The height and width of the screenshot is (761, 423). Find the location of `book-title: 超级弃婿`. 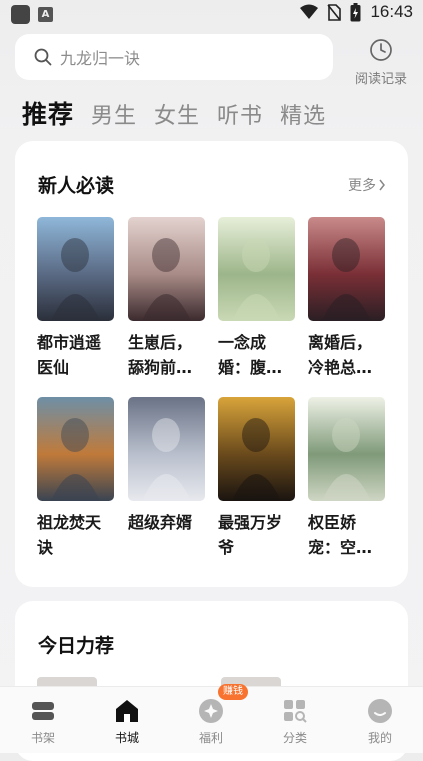

book-title: 超级弃婿 is located at coordinates (160, 522).